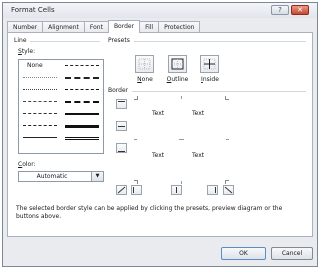 Image resolution: width=320 pixels, height=269 pixels. Describe the element at coordinates (119, 40) in the screenshot. I see `presets-group-title: Presets` at that location.